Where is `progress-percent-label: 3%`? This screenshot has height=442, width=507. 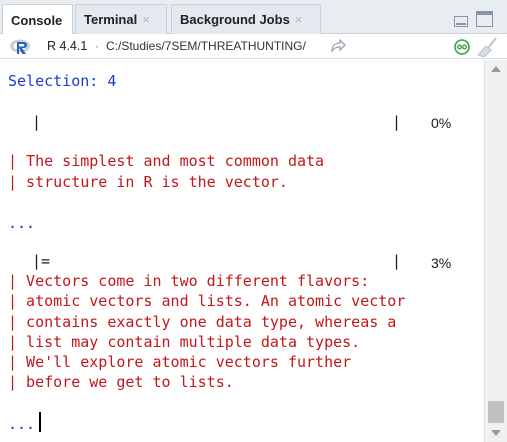 progress-percent-label: 3% is located at coordinates (441, 263).